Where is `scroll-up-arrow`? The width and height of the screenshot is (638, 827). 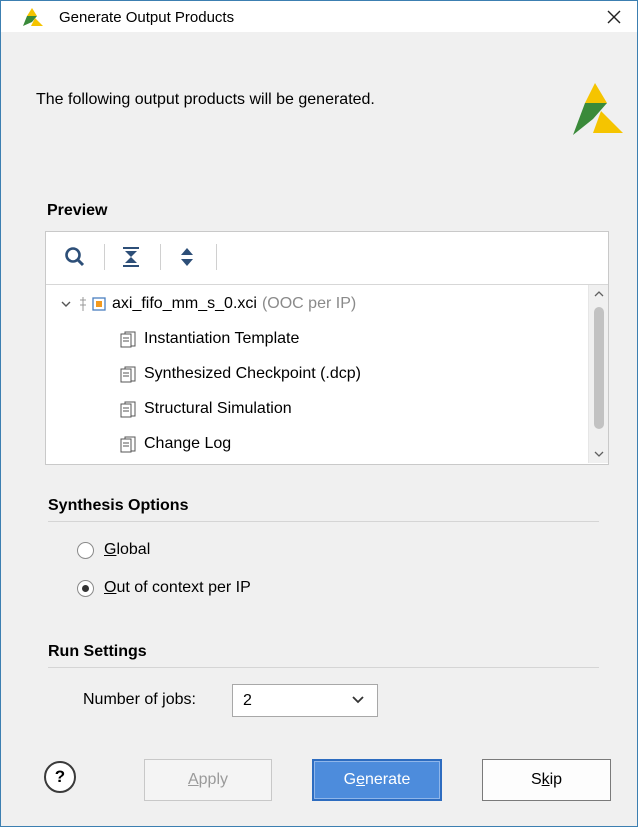 scroll-up-arrow is located at coordinates (598, 294).